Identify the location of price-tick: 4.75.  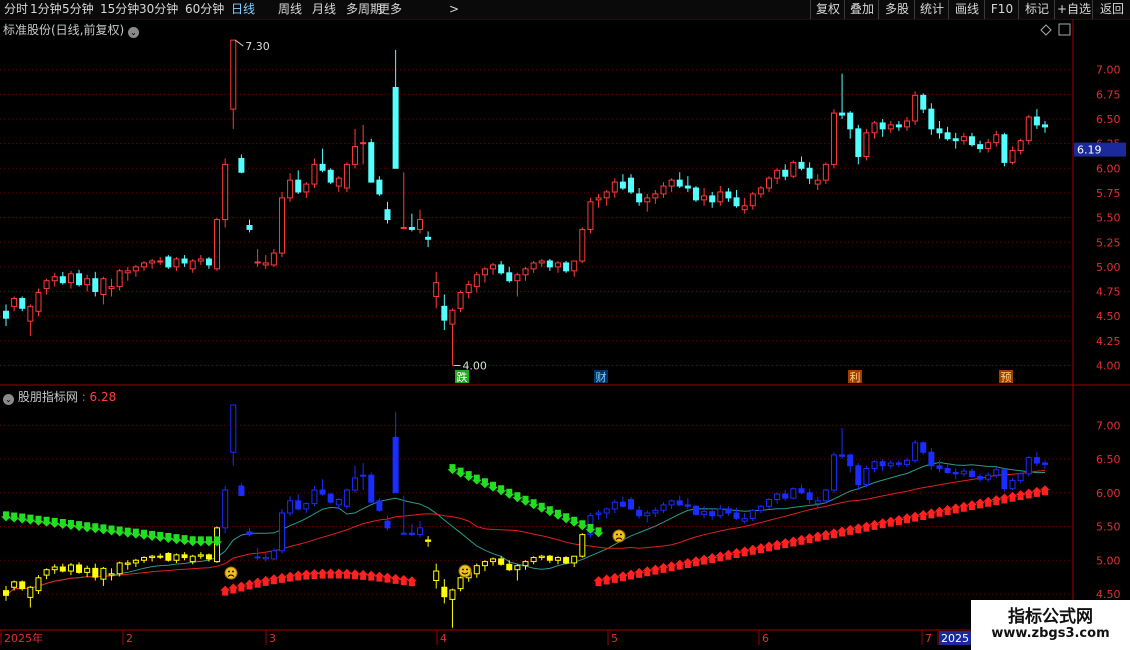
(1108, 292).